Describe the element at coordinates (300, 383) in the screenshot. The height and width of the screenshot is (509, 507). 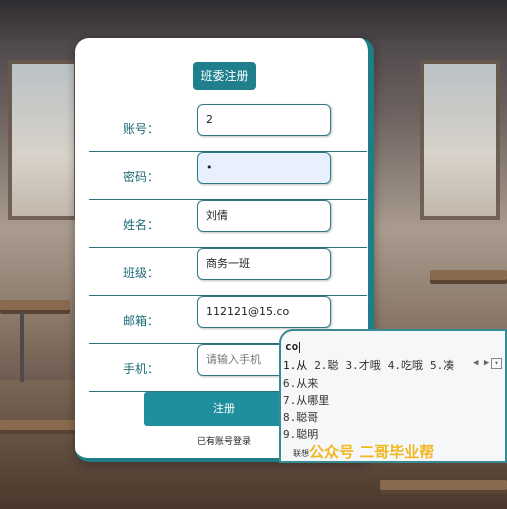
I see `ime-candidate: 6.从来` at that location.